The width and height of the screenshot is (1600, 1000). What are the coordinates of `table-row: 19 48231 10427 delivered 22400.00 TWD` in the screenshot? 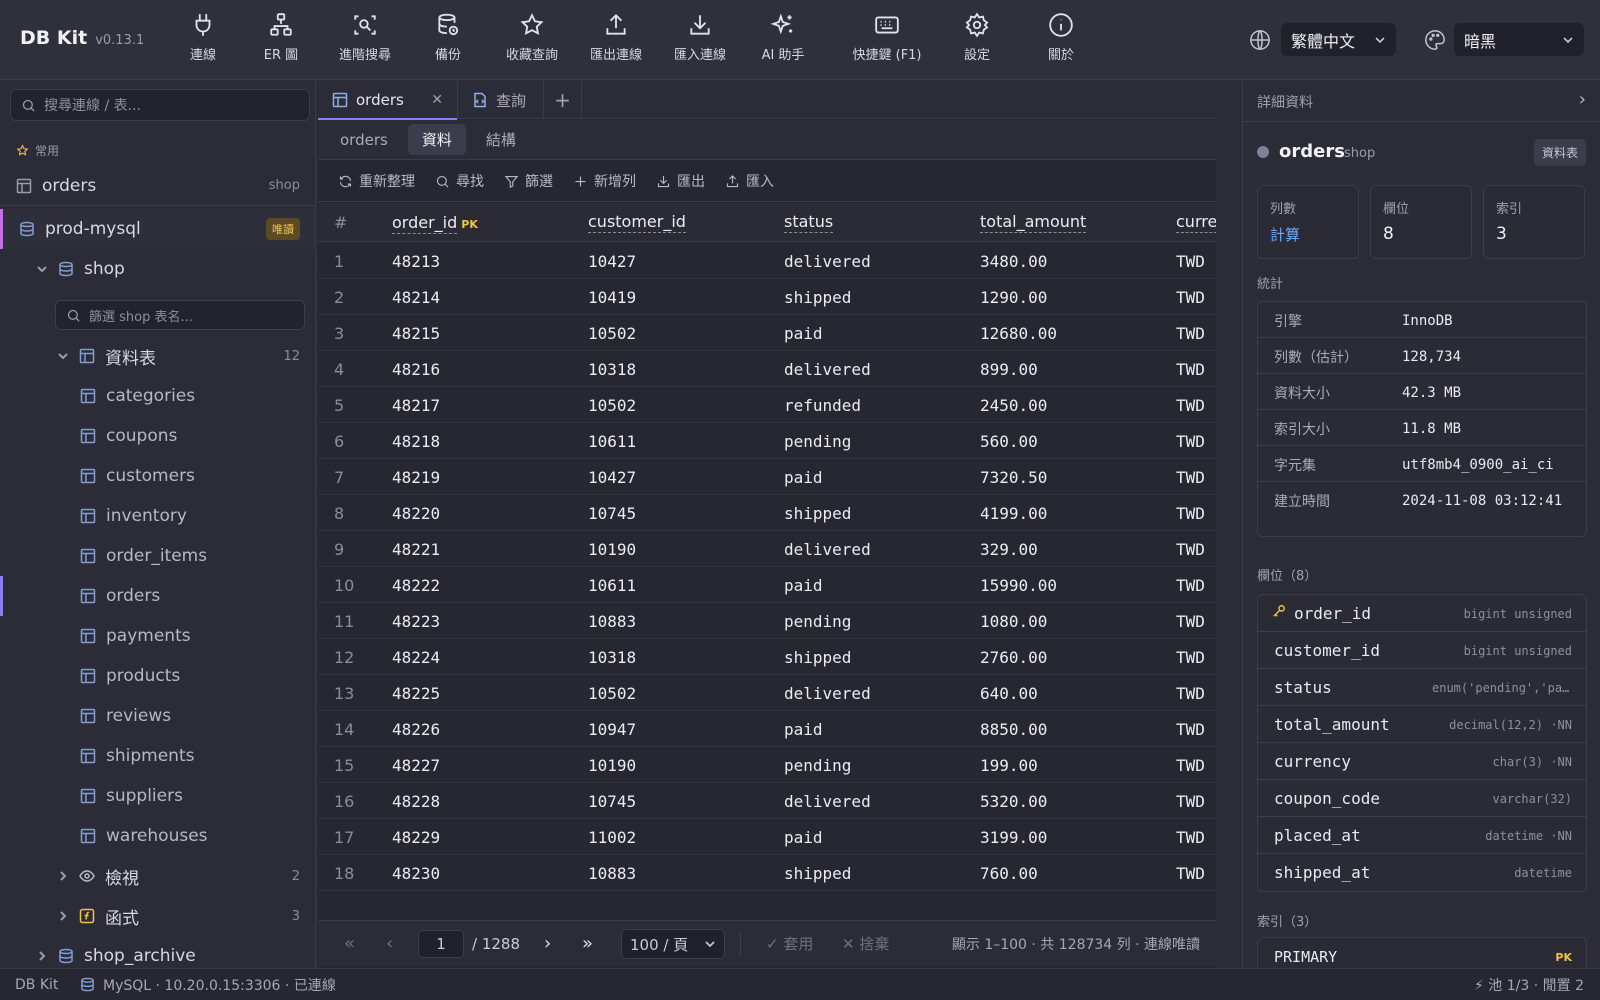 It's located at (767, 896).